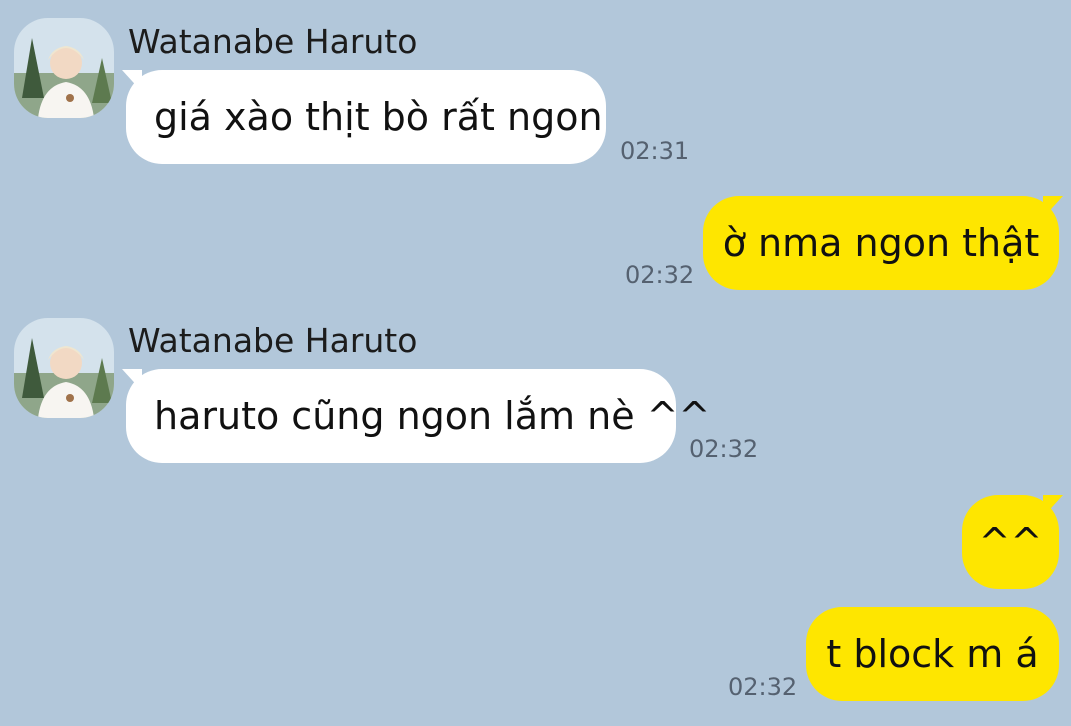 This screenshot has width=1071, height=726. What do you see at coordinates (881, 243) in the screenshot?
I see `message-bubble-outgoing: ờ nma ngon thật` at bounding box center [881, 243].